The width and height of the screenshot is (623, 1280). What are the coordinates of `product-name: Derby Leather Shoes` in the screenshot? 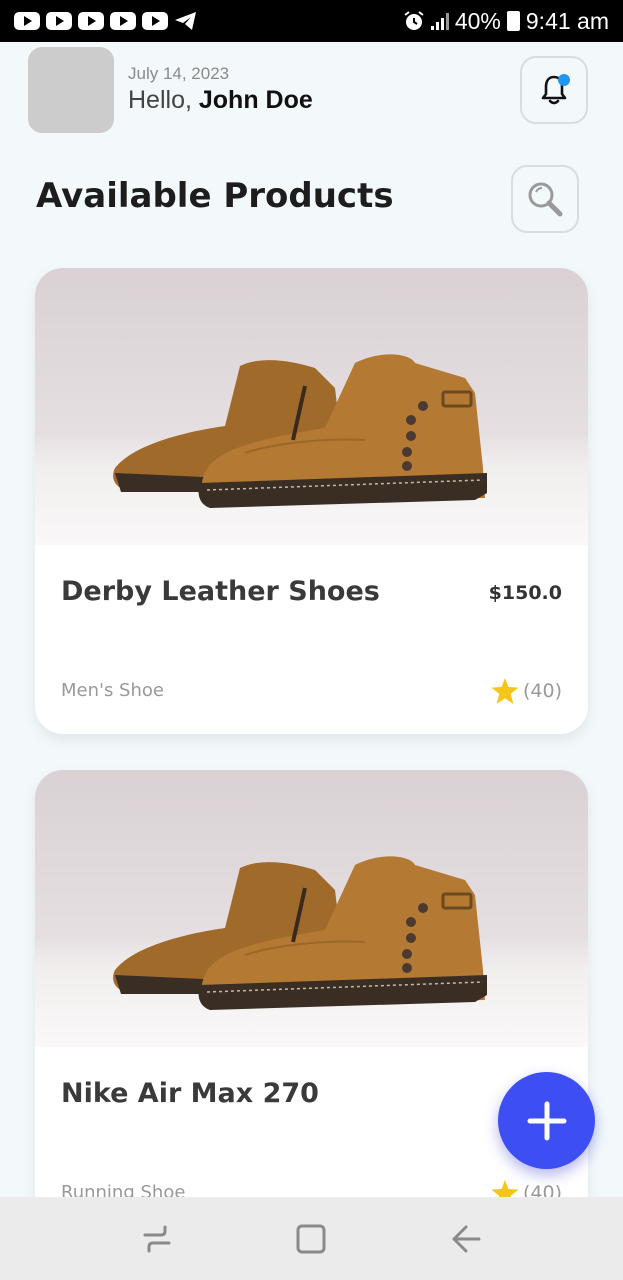 It's located at (220, 591).